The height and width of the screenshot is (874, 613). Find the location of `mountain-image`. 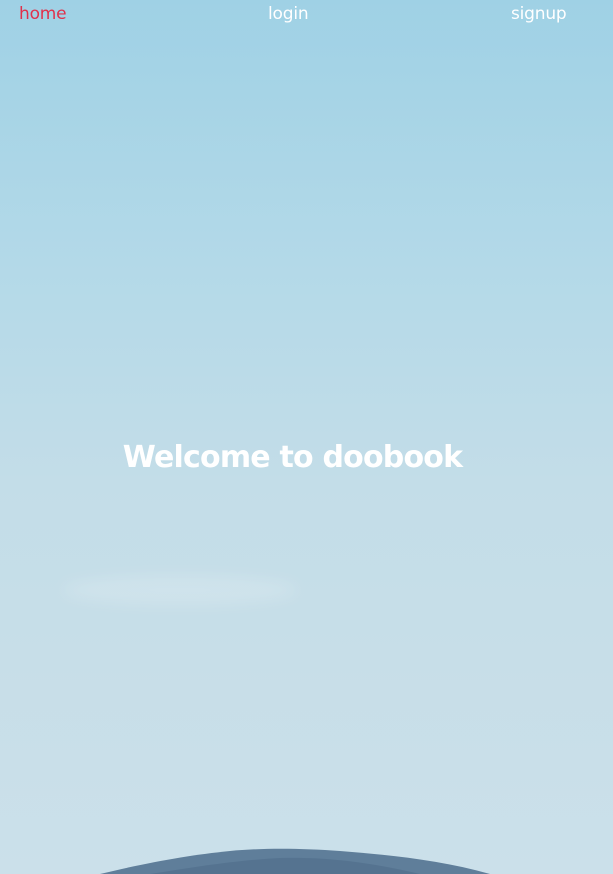

mountain-image is located at coordinates (295, 861).